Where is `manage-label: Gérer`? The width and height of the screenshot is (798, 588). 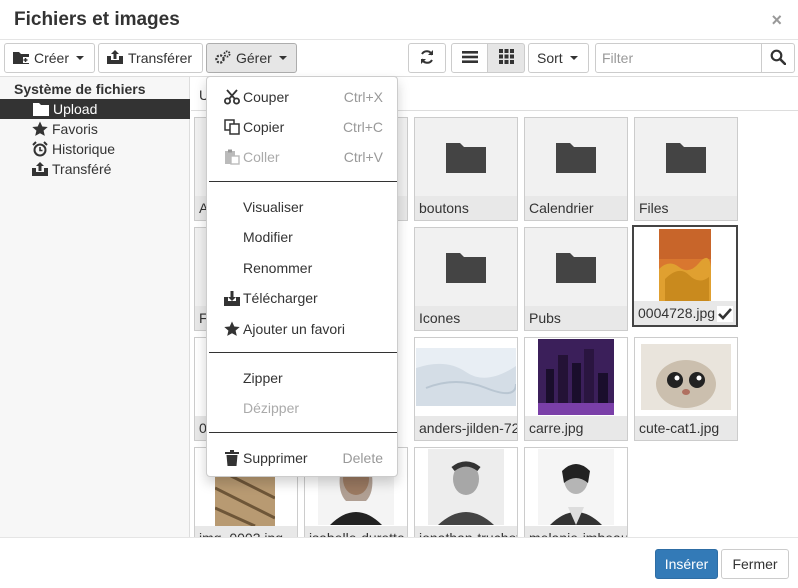
manage-label: Gérer is located at coordinates (254, 58).